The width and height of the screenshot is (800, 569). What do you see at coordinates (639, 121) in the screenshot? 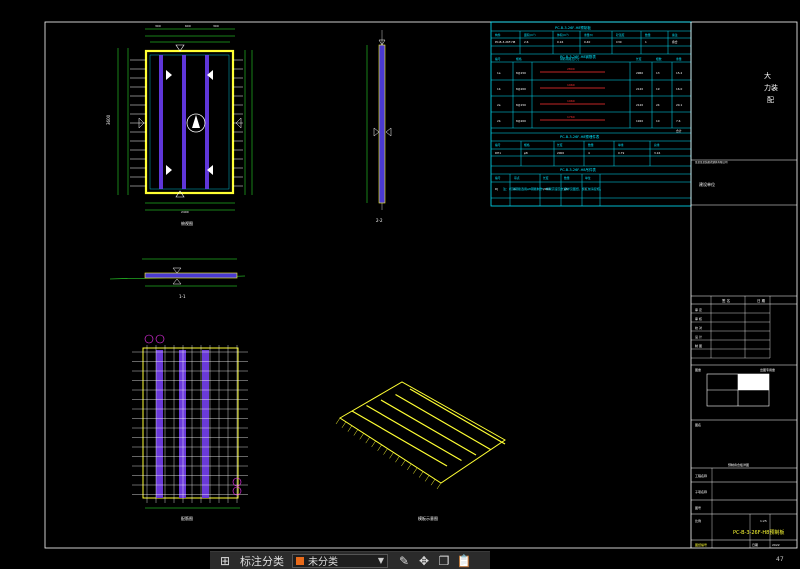
I see `rebar-cell: 1920` at bounding box center [639, 121].